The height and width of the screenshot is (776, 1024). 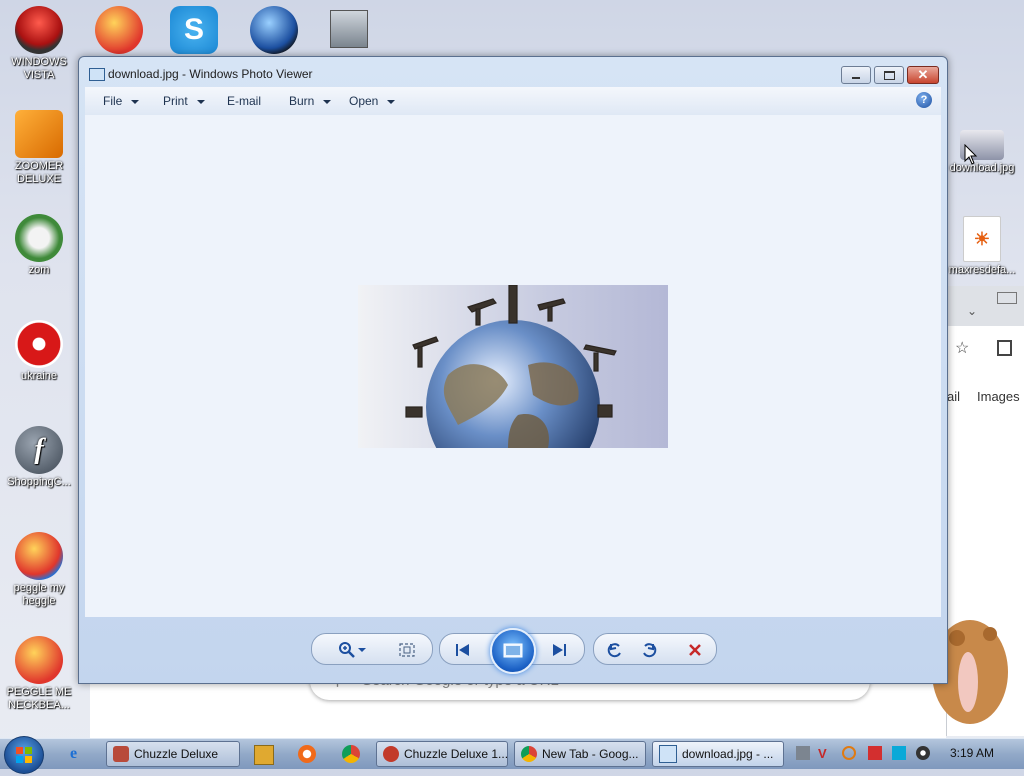 What do you see at coordinates (856, 75) in the screenshot?
I see `minimize-button` at bounding box center [856, 75].